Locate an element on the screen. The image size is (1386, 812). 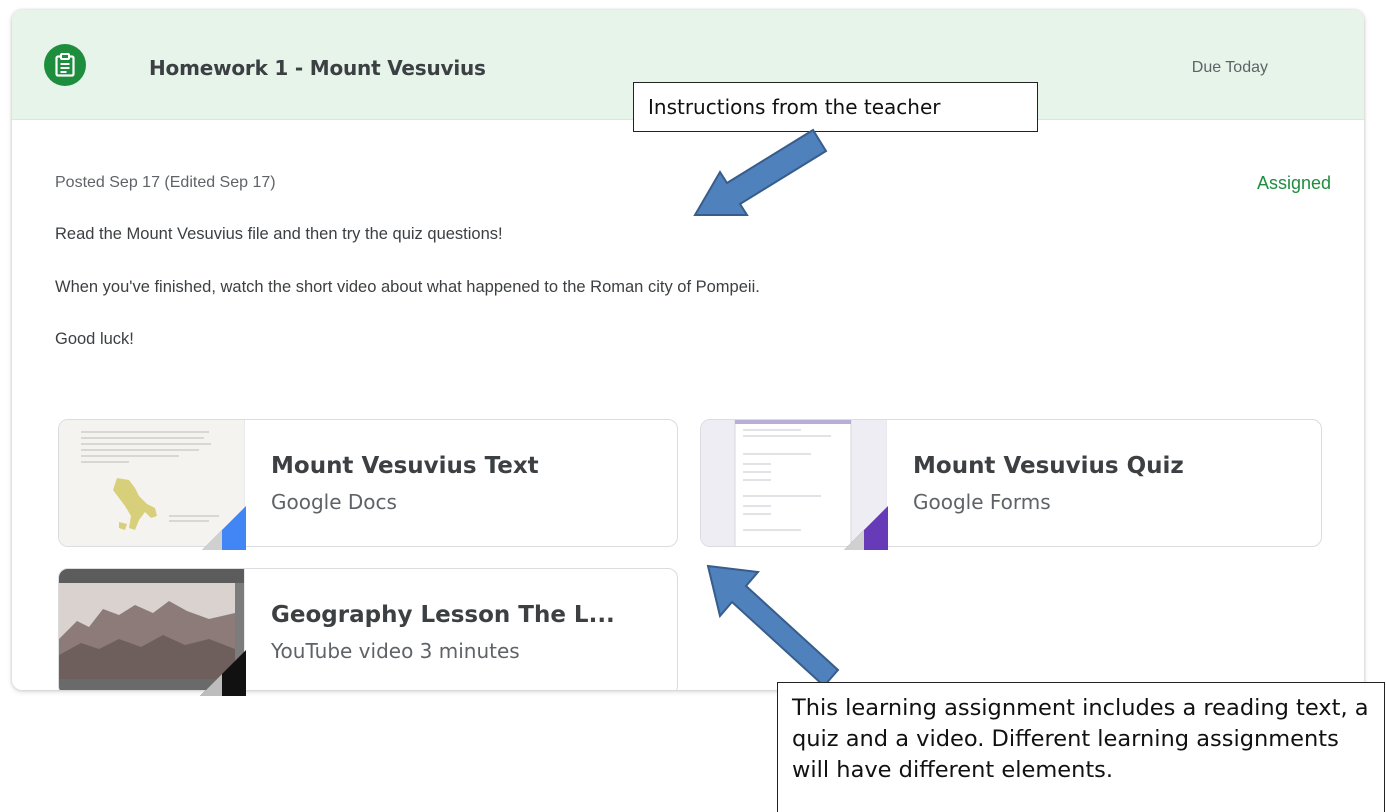
assignment-title: Homework 1 - Mount Vesuvius is located at coordinates (317, 68).